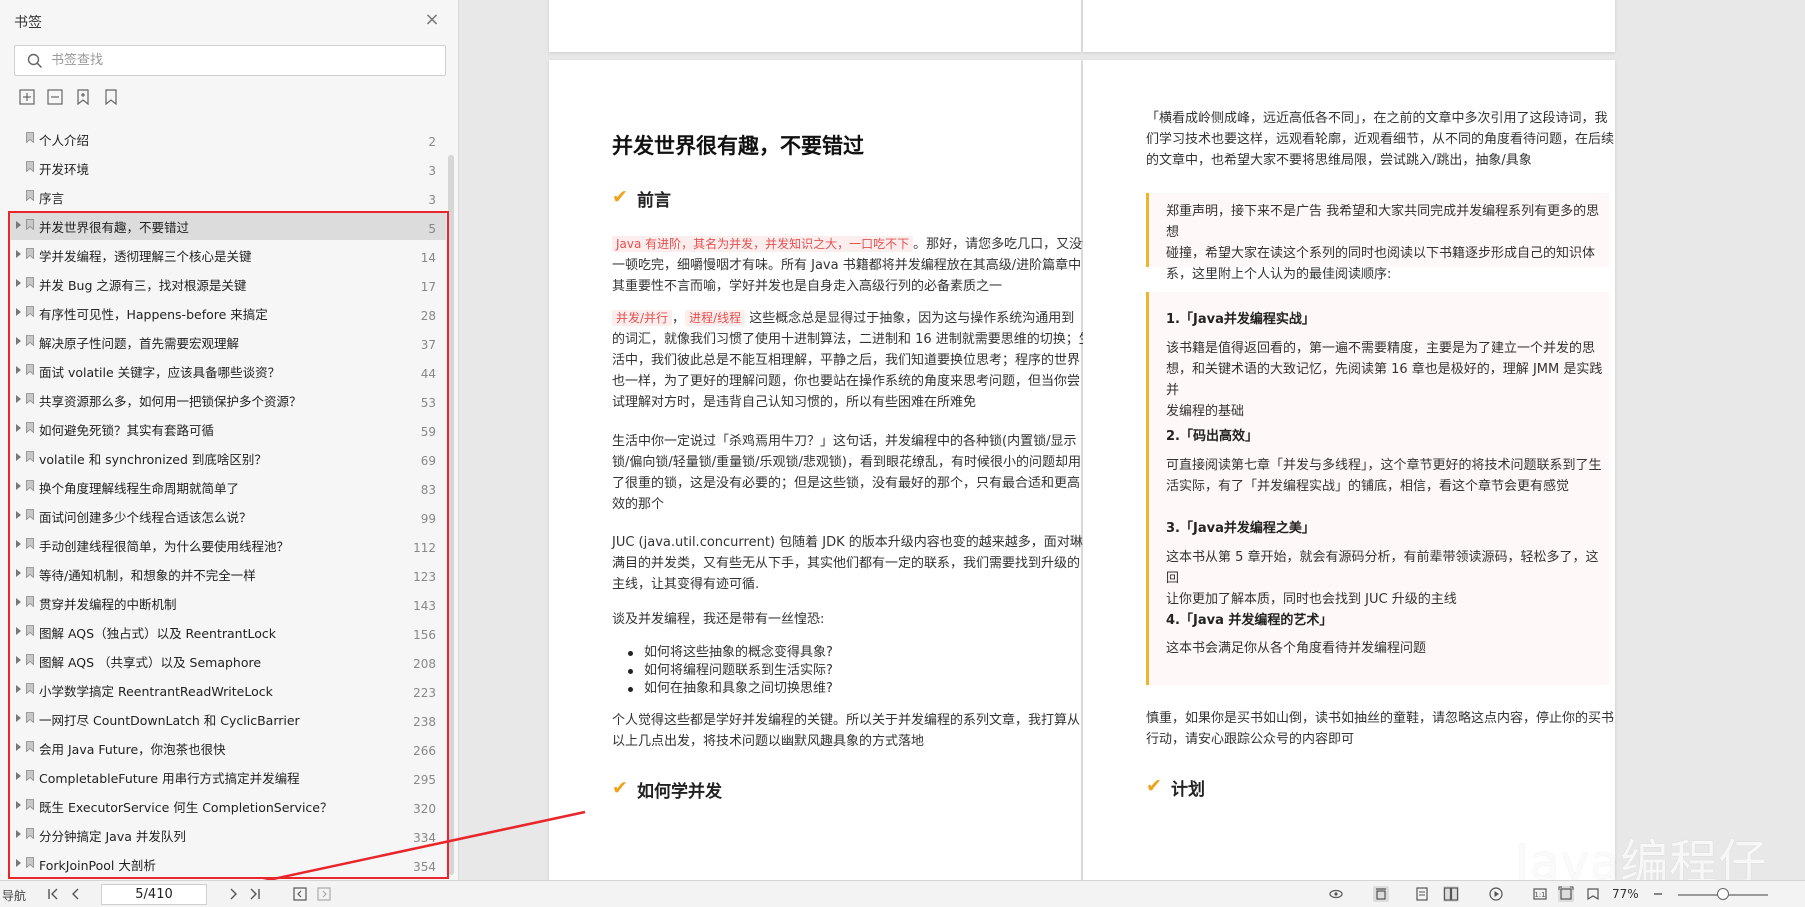 This screenshot has height=907, width=1805. I want to click on bookmark-item: 分分钟搞定 Java 并发队列 334, so click(228, 834).